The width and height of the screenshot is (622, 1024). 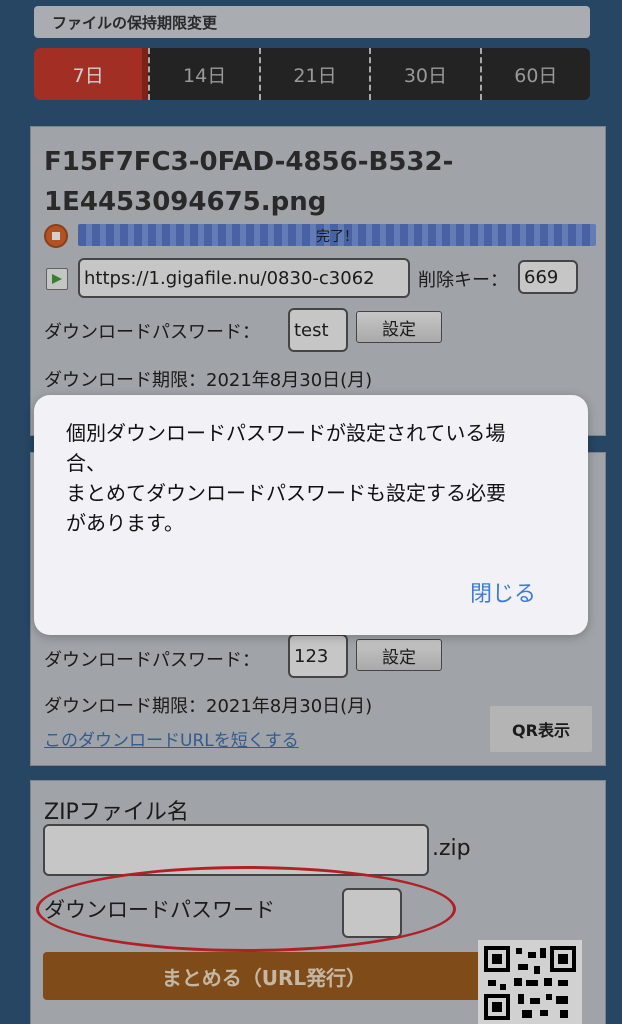 What do you see at coordinates (286, 433) in the screenshot?
I see `dialog-message-line-1: 個別ダウンロードパスワードが設定されている場` at bounding box center [286, 433].